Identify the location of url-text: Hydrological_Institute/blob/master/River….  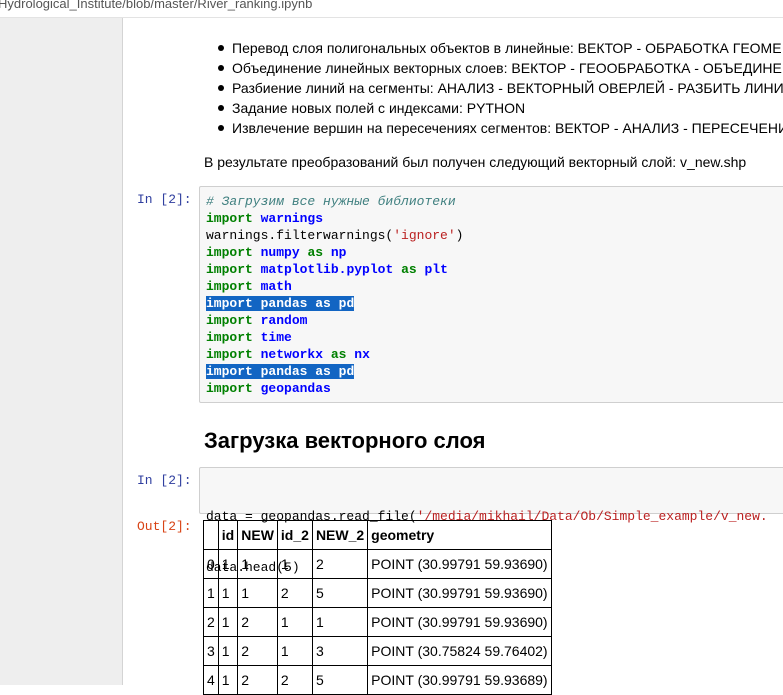
(156, 5).